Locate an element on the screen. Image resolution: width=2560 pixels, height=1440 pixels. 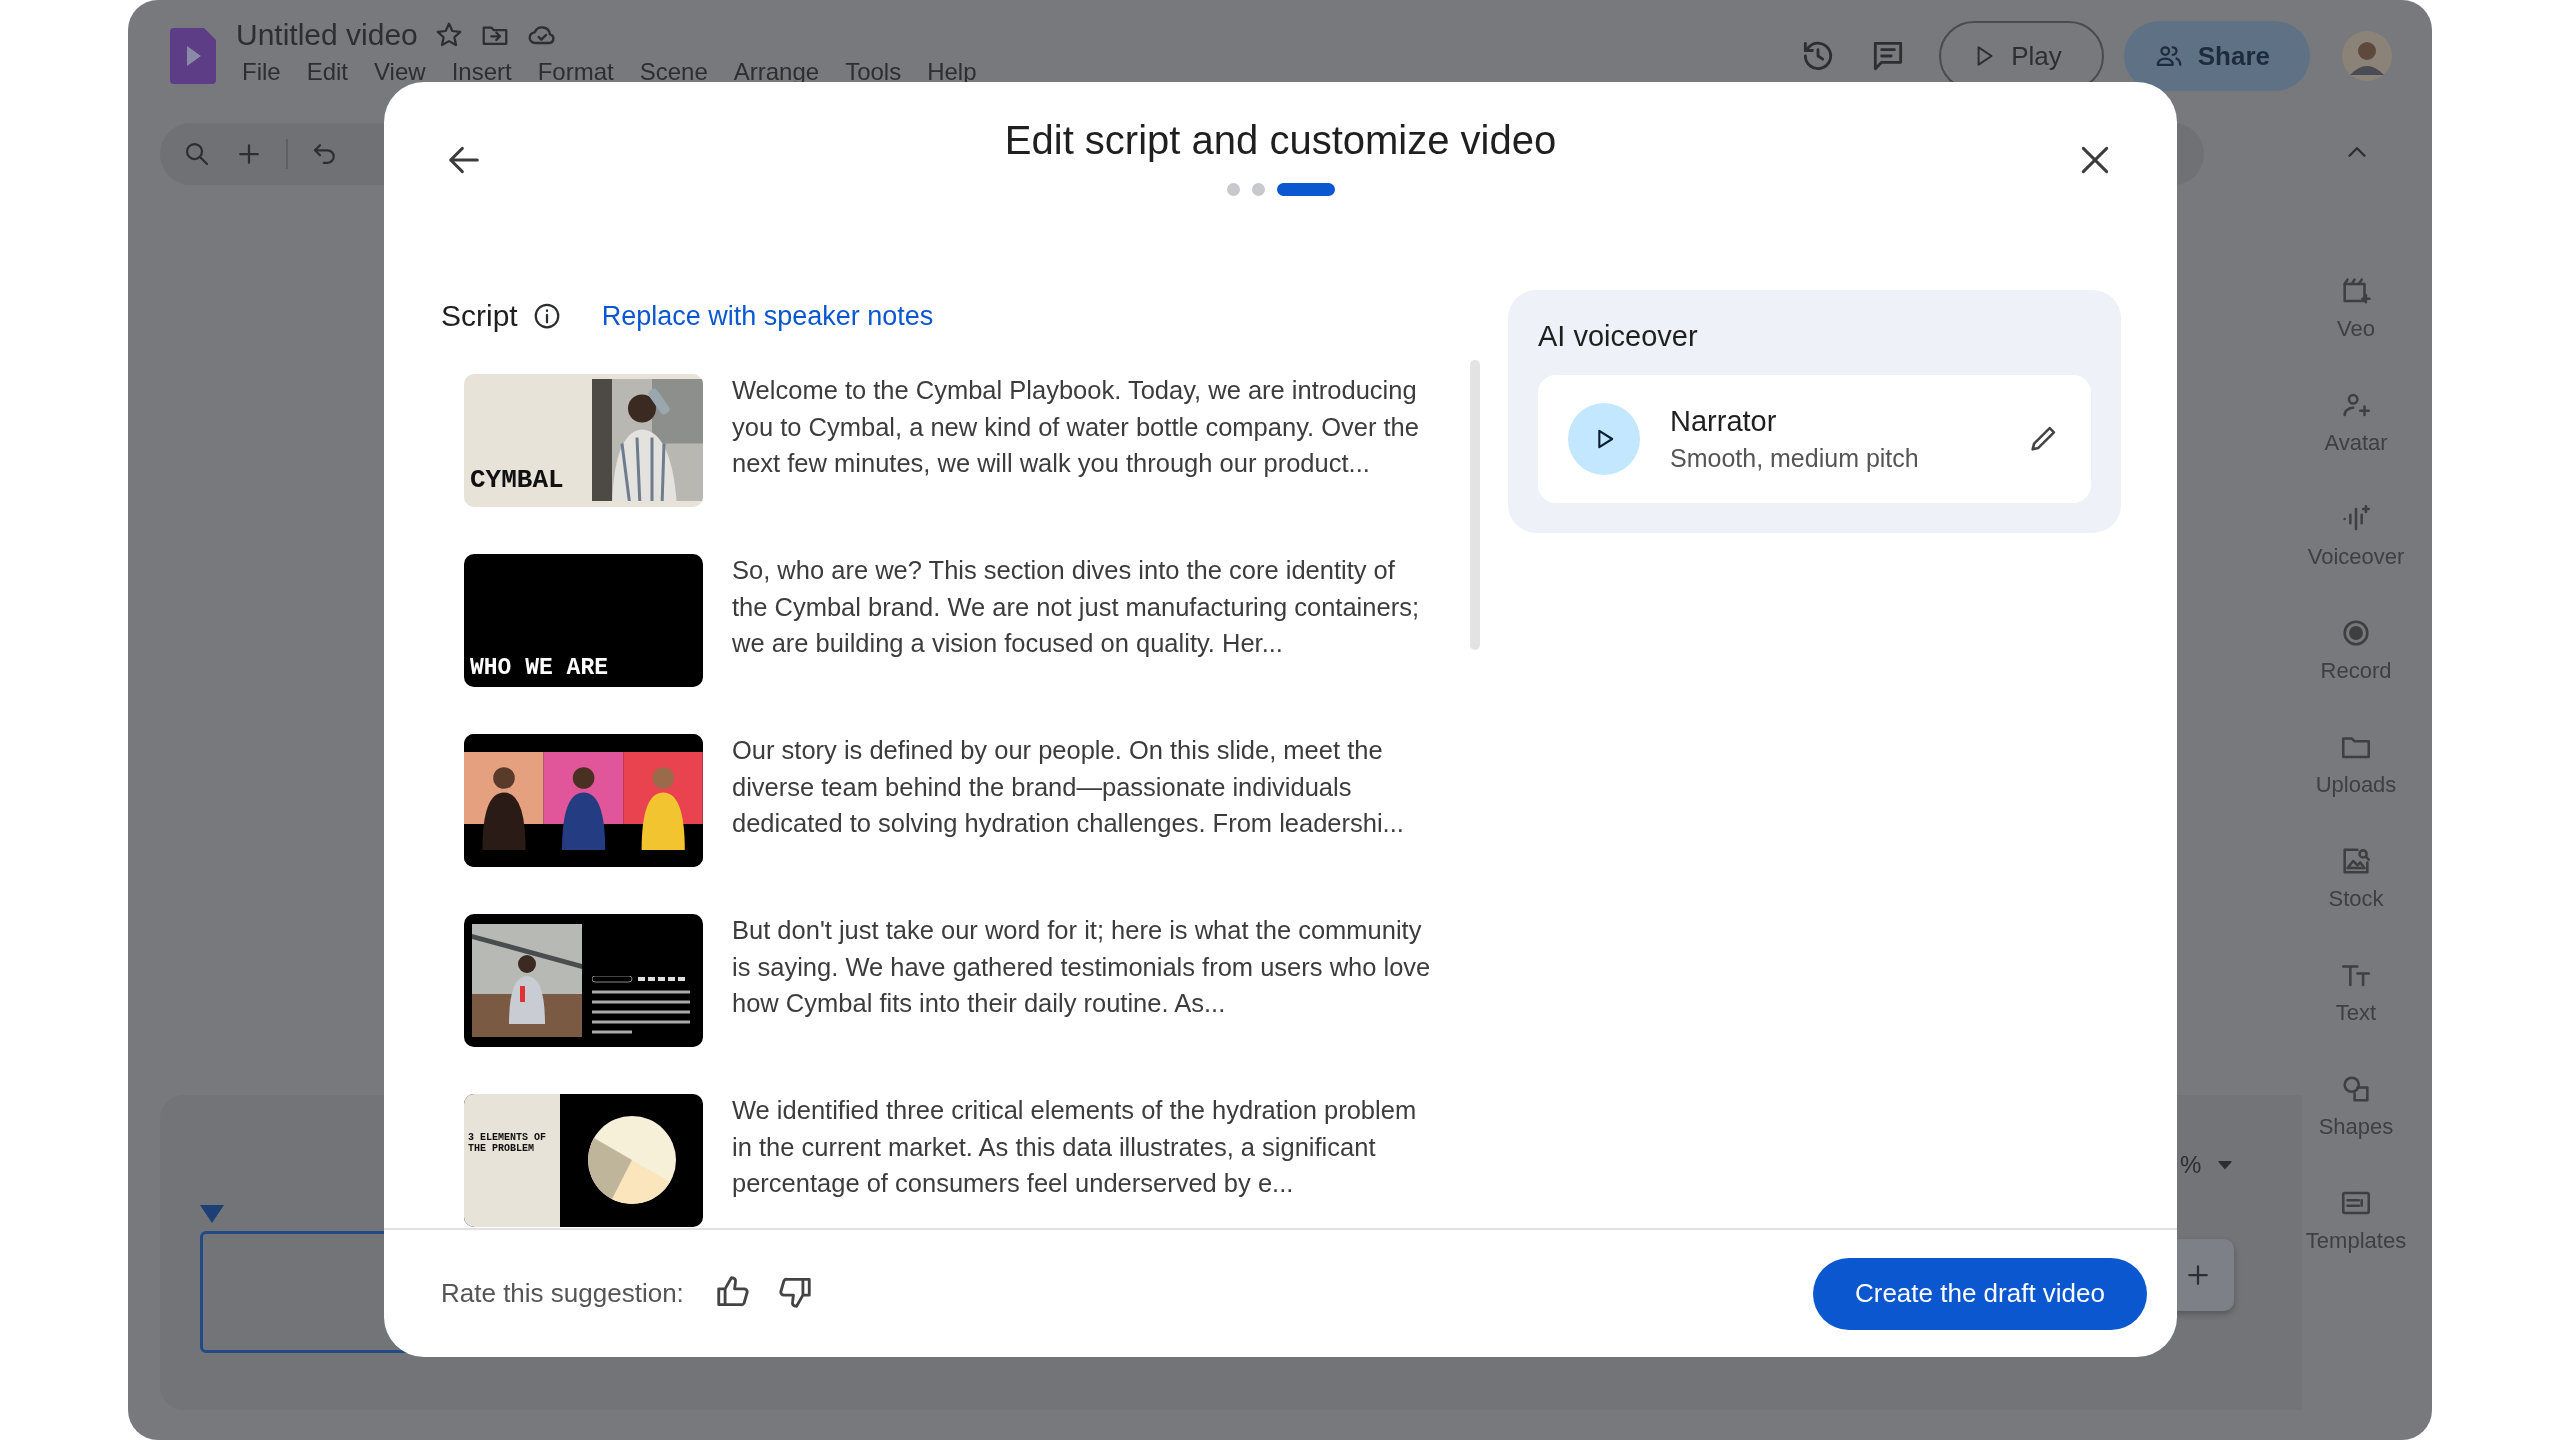
side-panel-item: Uploads is located at coordinates (2356, 764).